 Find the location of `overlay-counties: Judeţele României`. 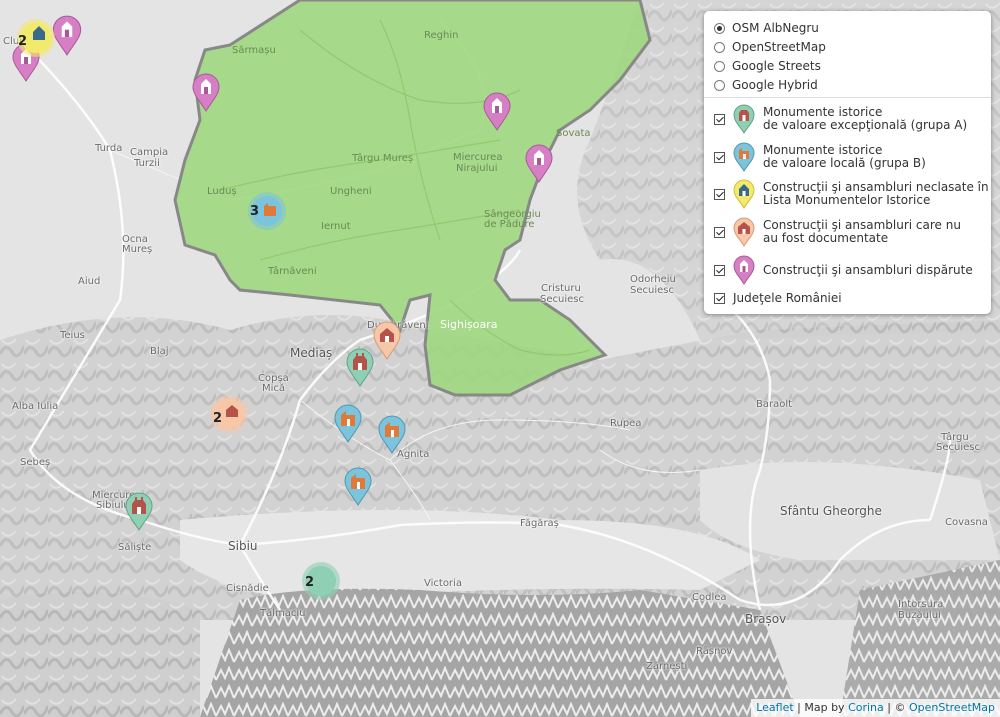

overlay-counties: Judeţele României is located at coordinates (778, 298).